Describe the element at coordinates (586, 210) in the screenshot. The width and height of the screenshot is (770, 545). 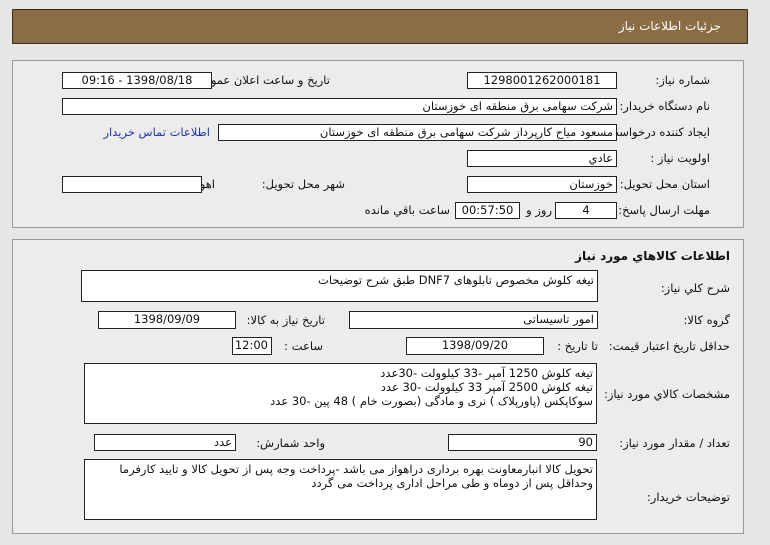
I see `days-field: 4` at that location.